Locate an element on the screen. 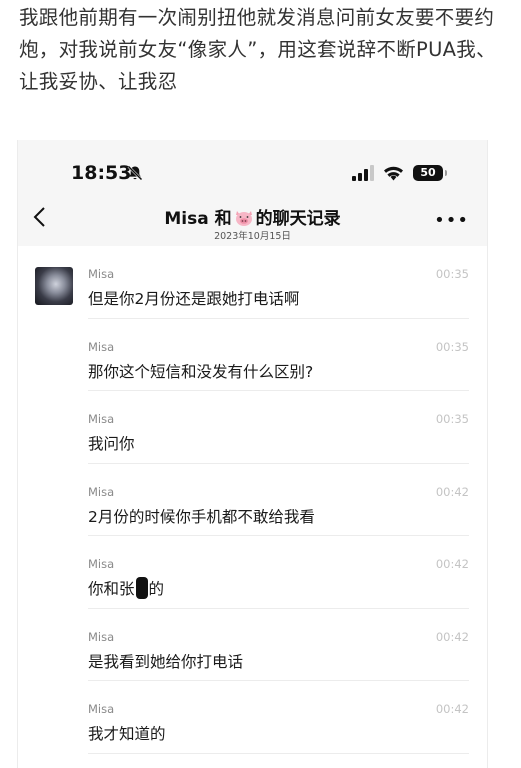 The image size is (521, 768). message-text: 但是你2月份还是跟她打电话啊 is located at coordinates (194, 299).